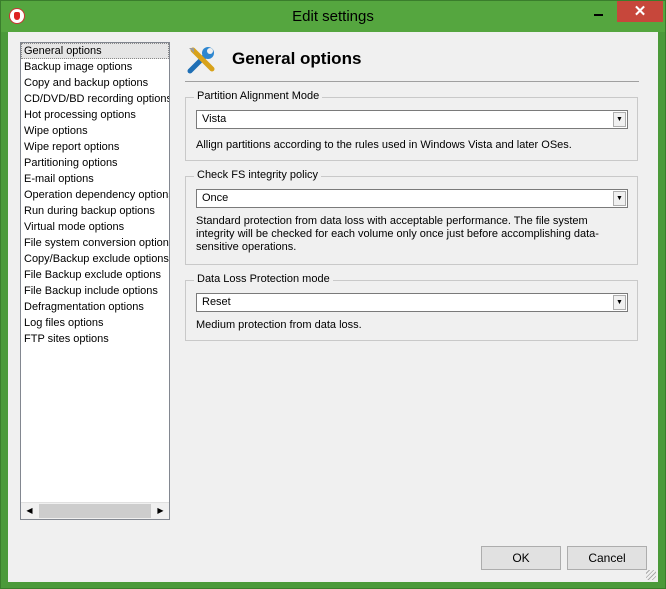 This screenshot has height=589, width=666. I want to click on sidebar-item: E-mail options, so click(95, 179).